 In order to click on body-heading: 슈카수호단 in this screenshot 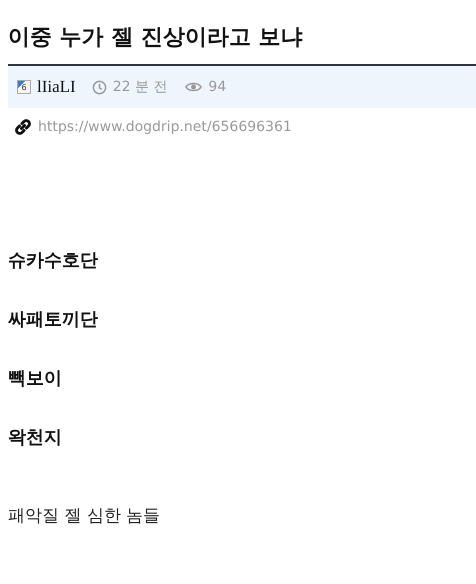, I will do `click(53, 261)`.